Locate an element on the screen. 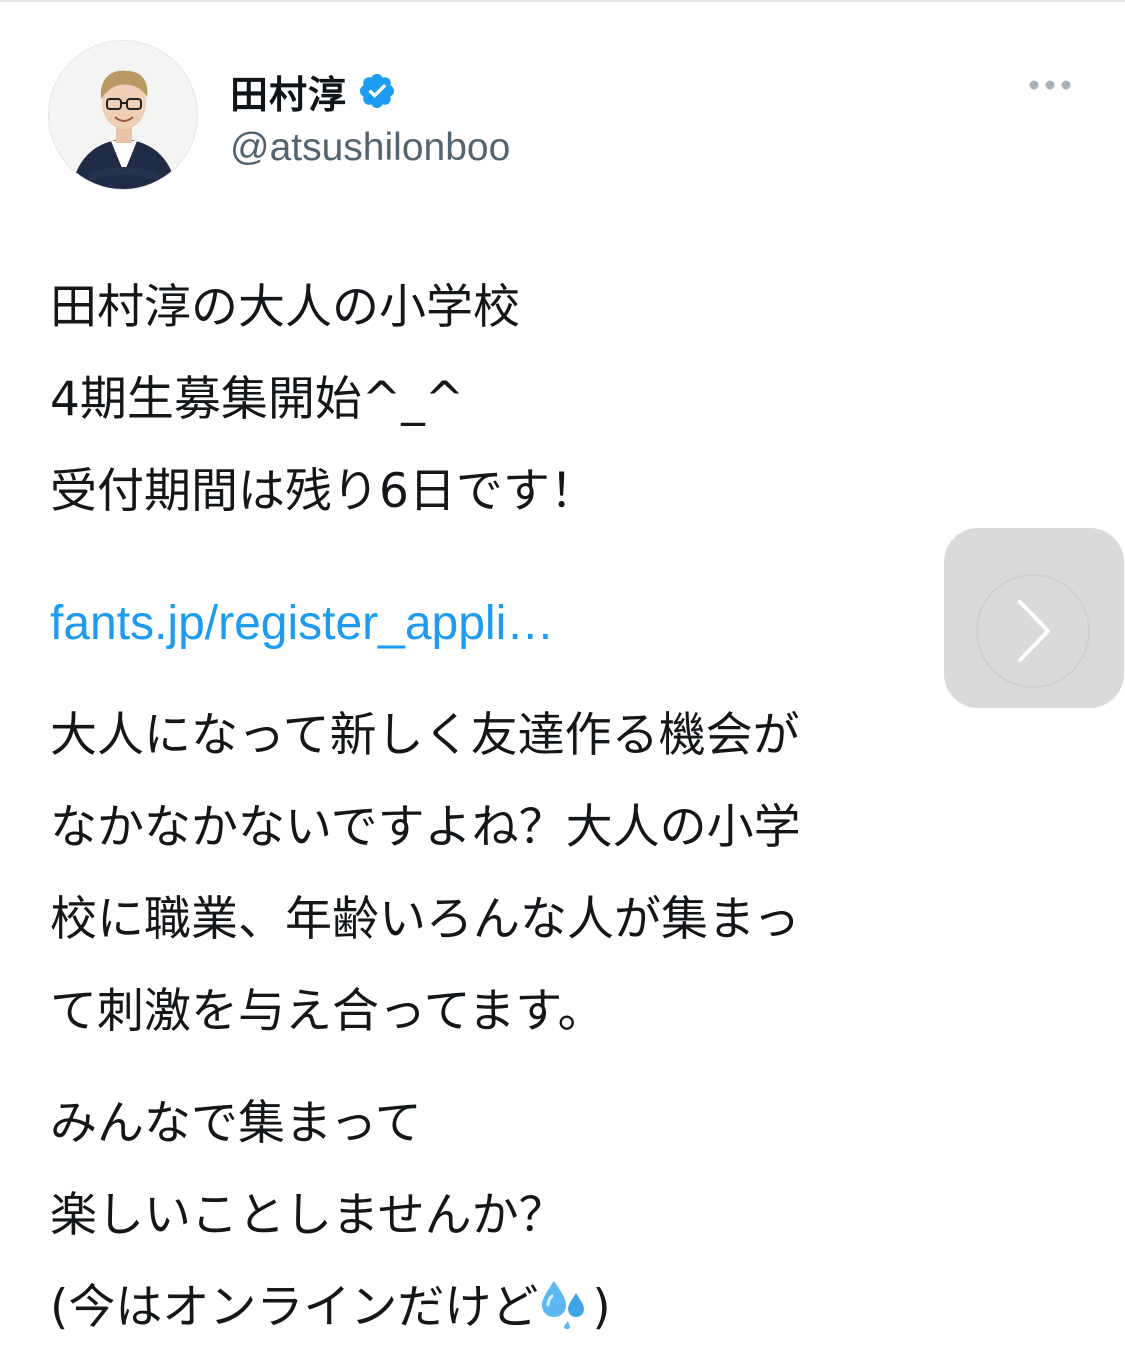 The width and height of the screenshot is (1125, 1368). avatar-photo-icon is located at coordinates (123, 115).